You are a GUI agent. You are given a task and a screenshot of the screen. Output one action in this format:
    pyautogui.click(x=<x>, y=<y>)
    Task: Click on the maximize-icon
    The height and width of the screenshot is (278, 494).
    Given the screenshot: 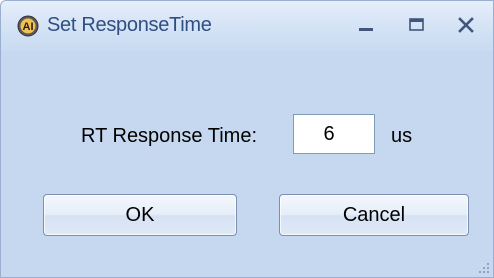 What is the action you would take?
    pyautogui.click(x=417, y=25)
    